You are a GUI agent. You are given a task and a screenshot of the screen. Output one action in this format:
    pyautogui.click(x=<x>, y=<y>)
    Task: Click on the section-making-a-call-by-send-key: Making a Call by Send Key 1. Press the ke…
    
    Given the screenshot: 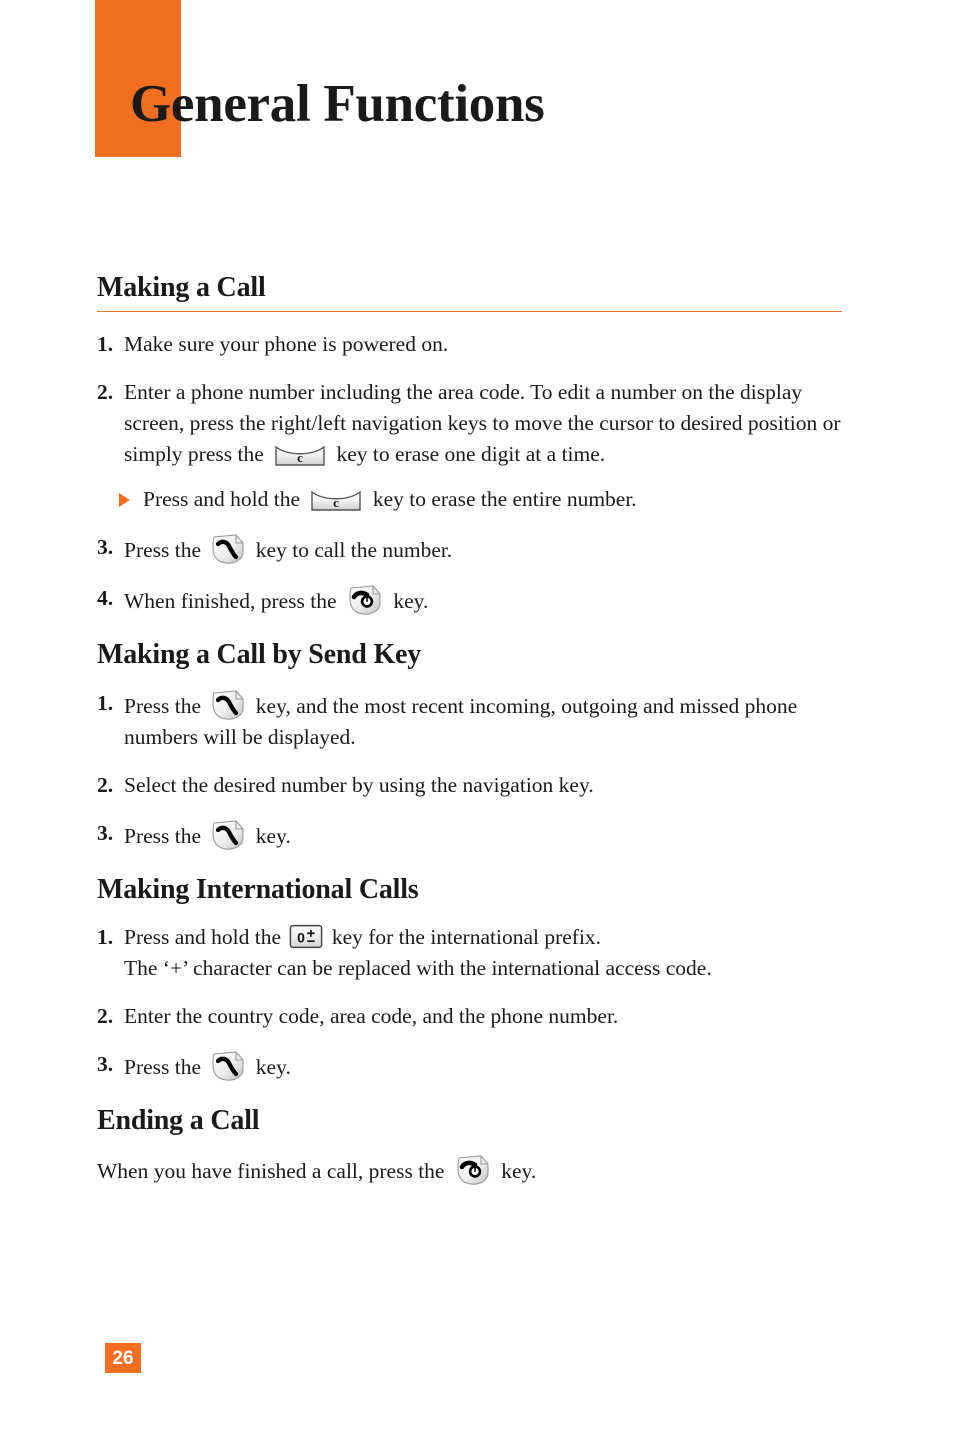 What is the action you would take?
    pyautogui.click(x=469, y=745)
    